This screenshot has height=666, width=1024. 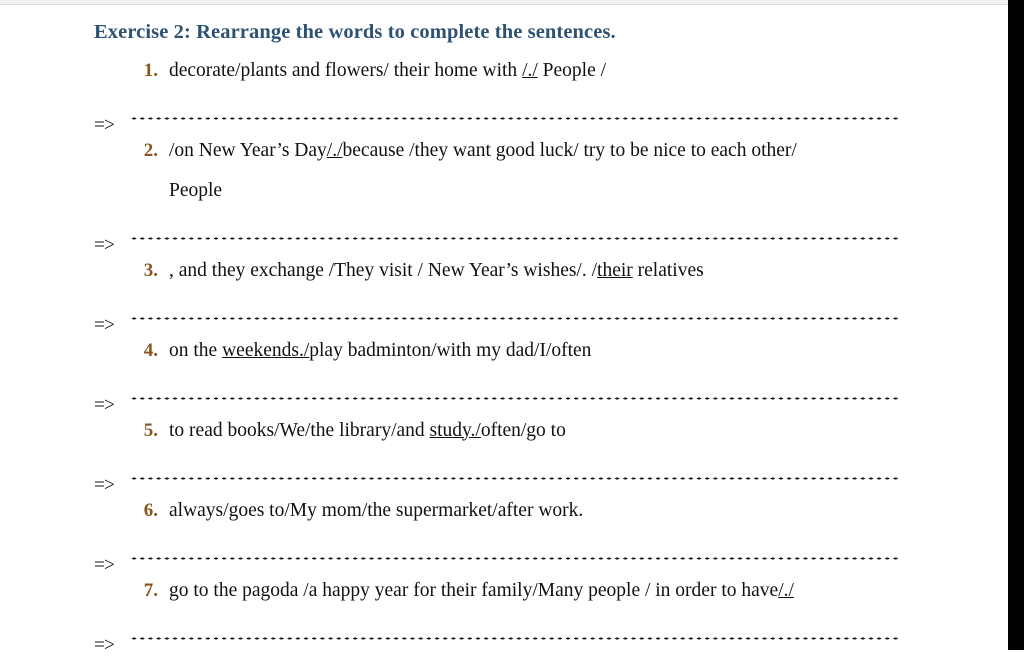 What do you see at coordinates (196, 190) in the screenshot?
I see `question-text-continuation: People` at bounding box center [196, 190].